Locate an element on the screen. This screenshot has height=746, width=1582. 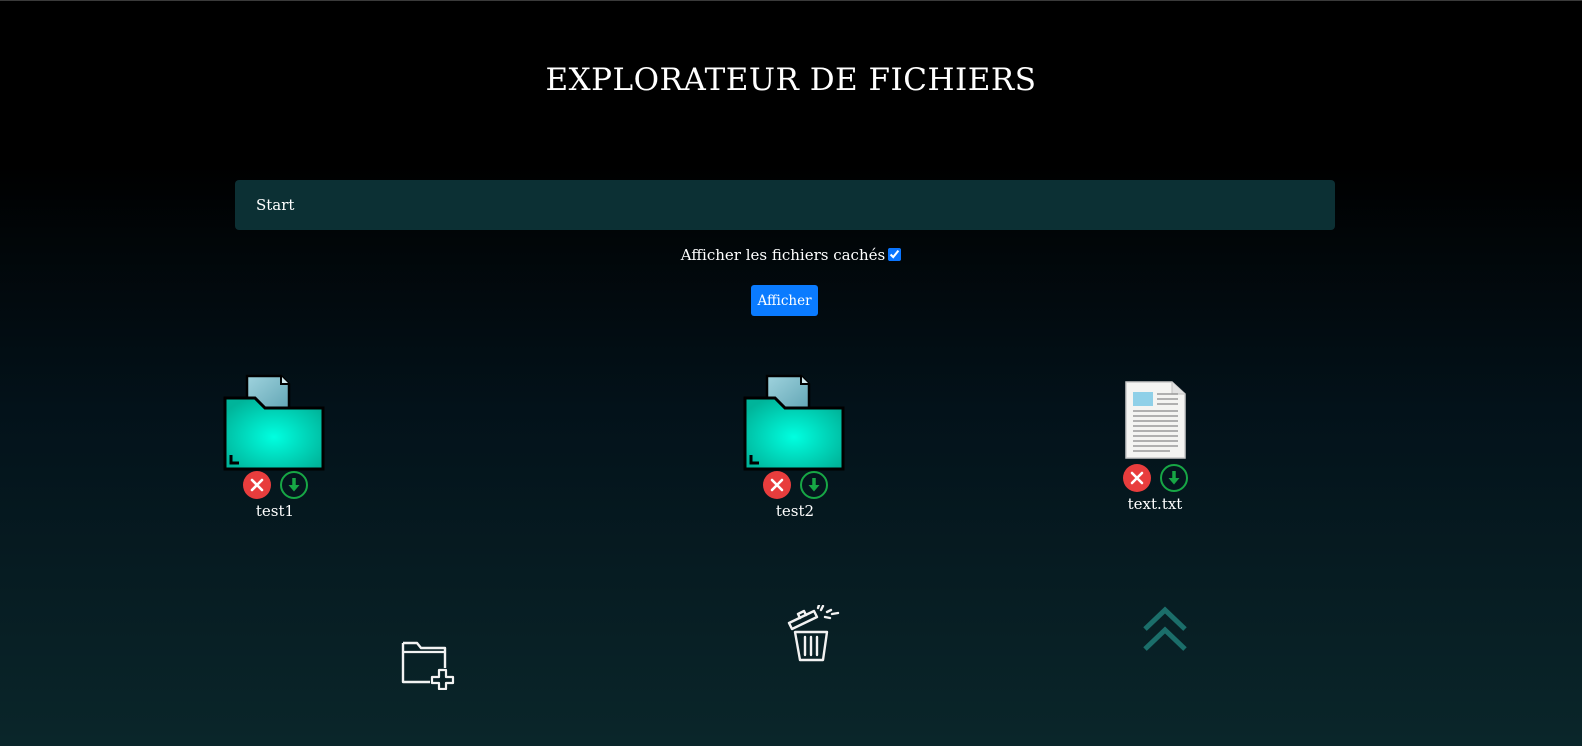
text-file-icon is located at coordinates (1155, 420).